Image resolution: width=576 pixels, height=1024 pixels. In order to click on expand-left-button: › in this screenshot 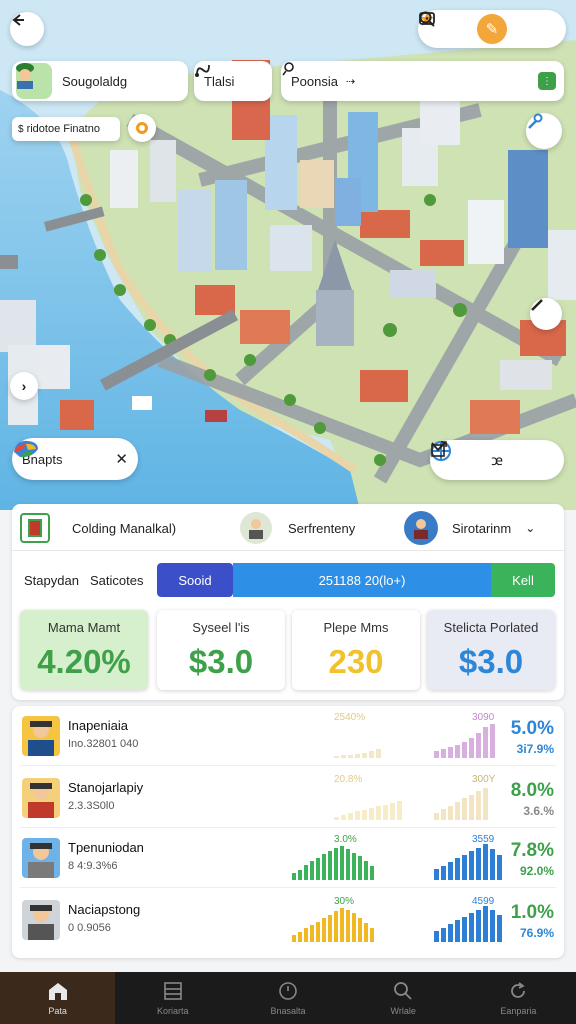, I will do `click(24, 386)`.